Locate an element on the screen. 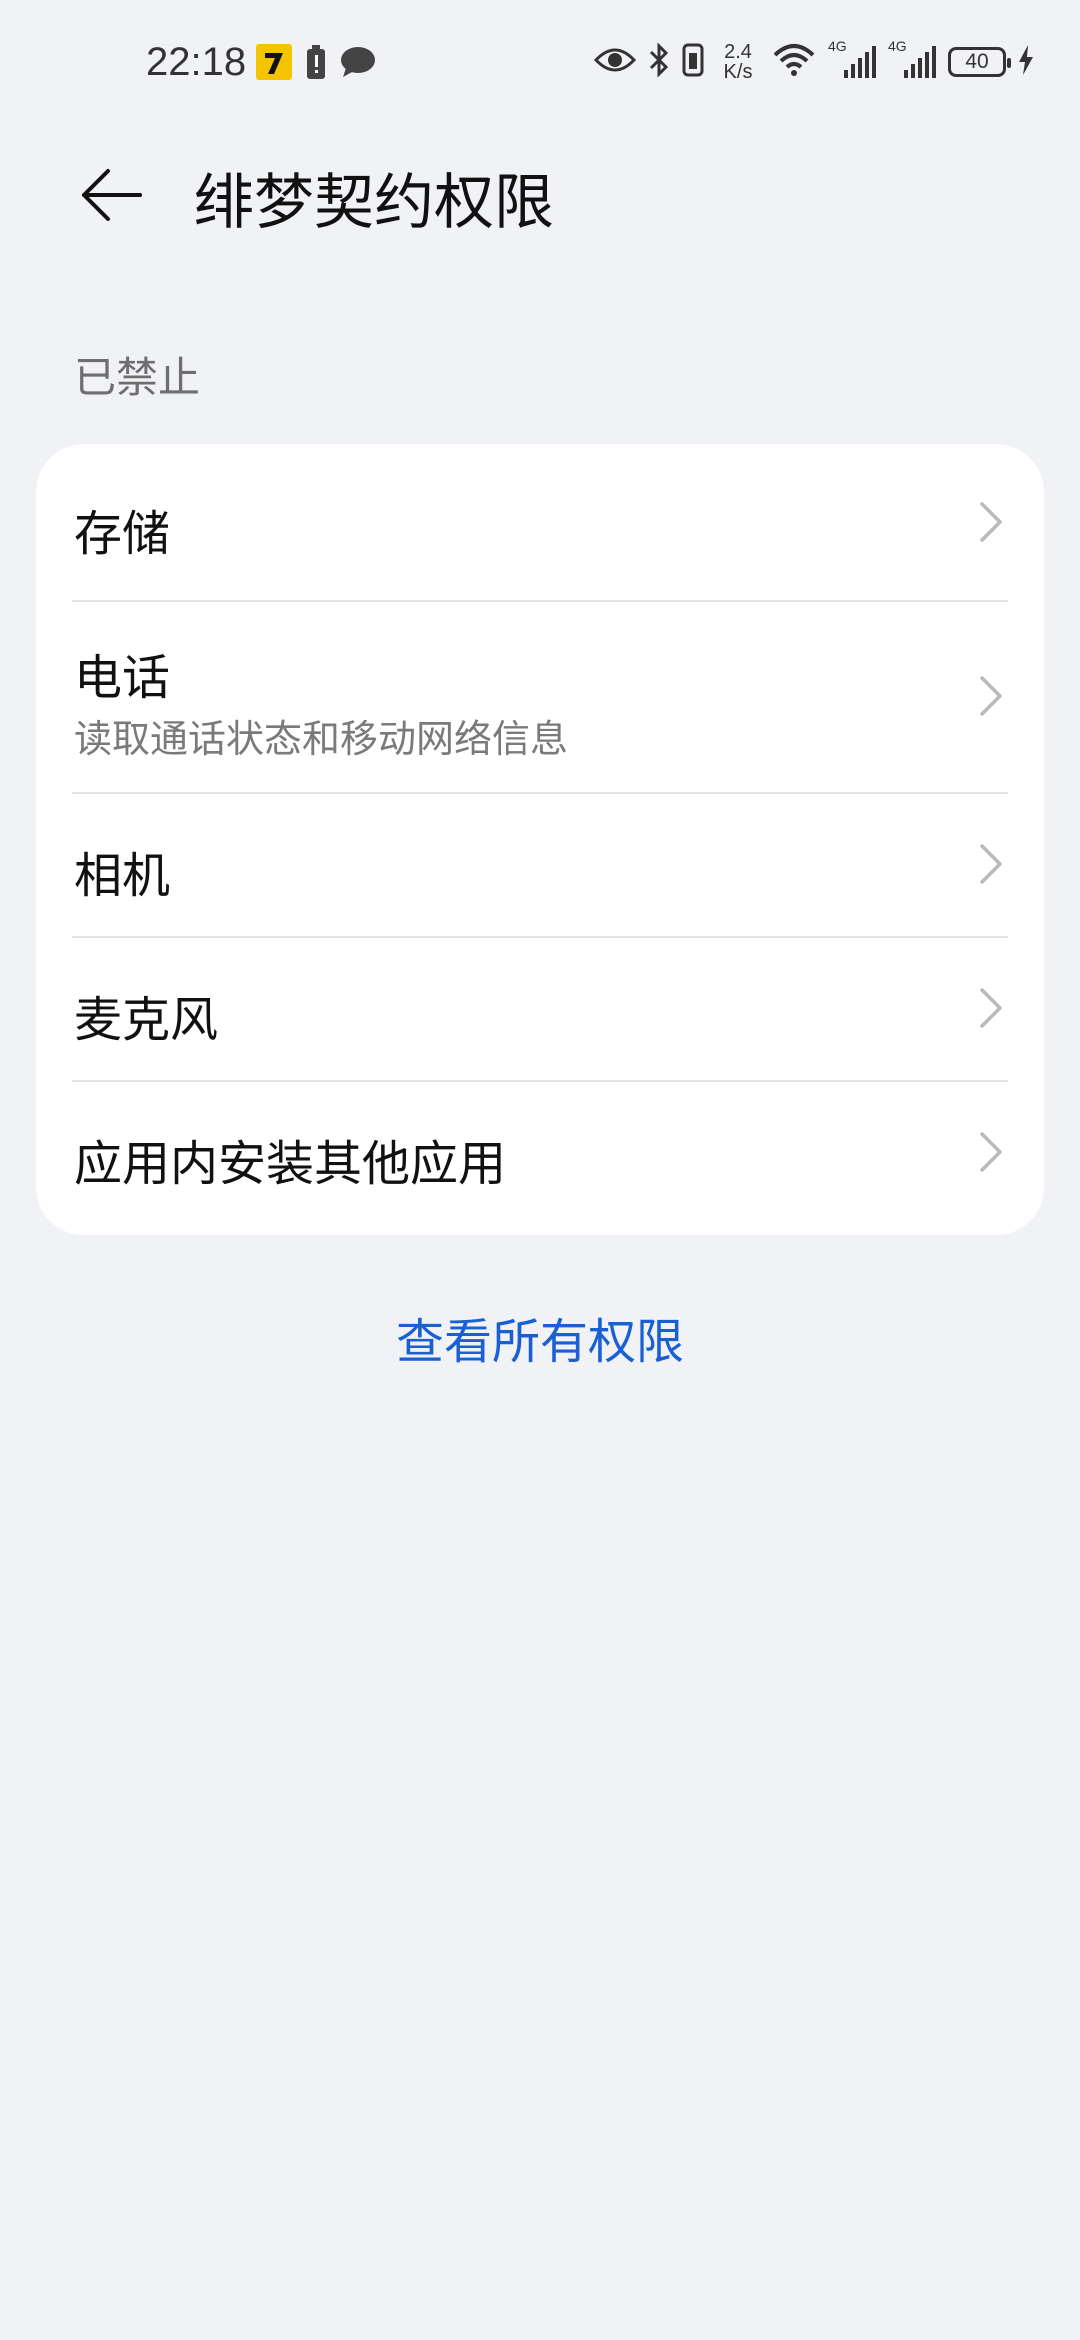 The width and height of the screenshot is (1080, 2340). permission-subtitle: 读取通话状态和移动网络信息 is located at coordinates (321, 739).